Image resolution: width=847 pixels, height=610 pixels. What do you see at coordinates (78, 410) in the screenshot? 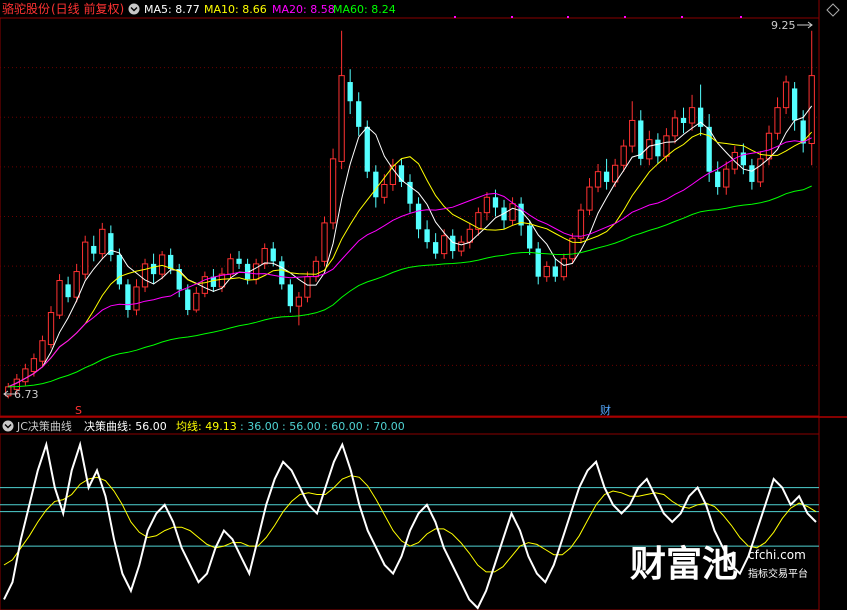
I see `sell-signal-mark: S` at bounding box center [78, 410].